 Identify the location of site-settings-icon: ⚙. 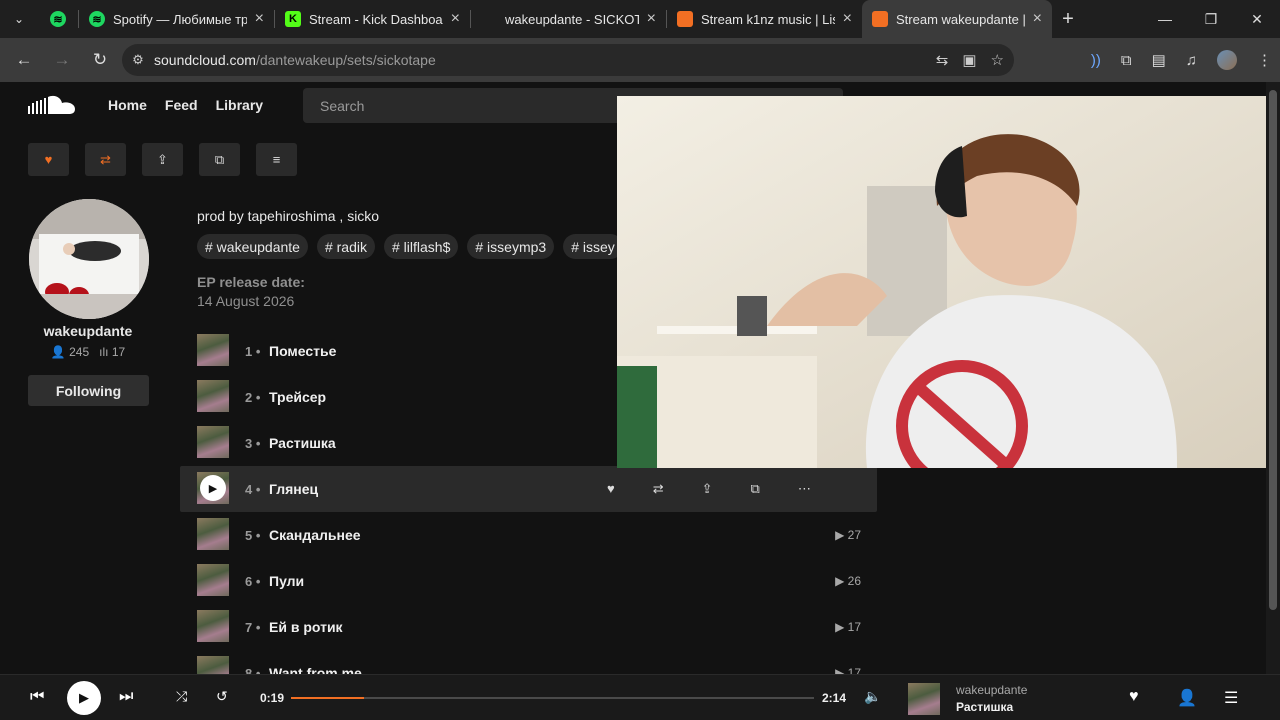
(138, 60).